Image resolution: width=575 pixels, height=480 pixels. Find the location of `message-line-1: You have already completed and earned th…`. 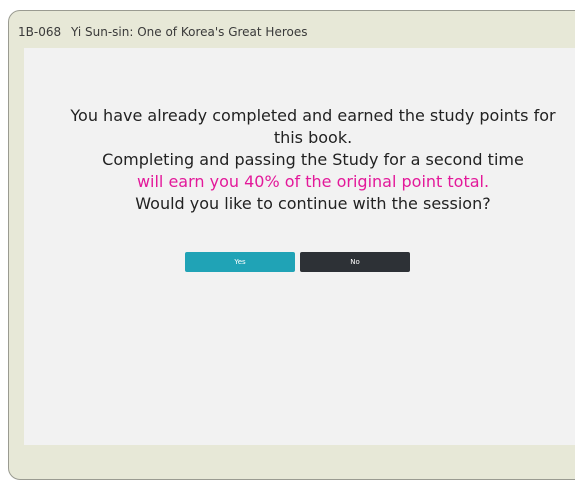

message-line-1: You have already completed and earned th… is located at coordinates (313, 115).